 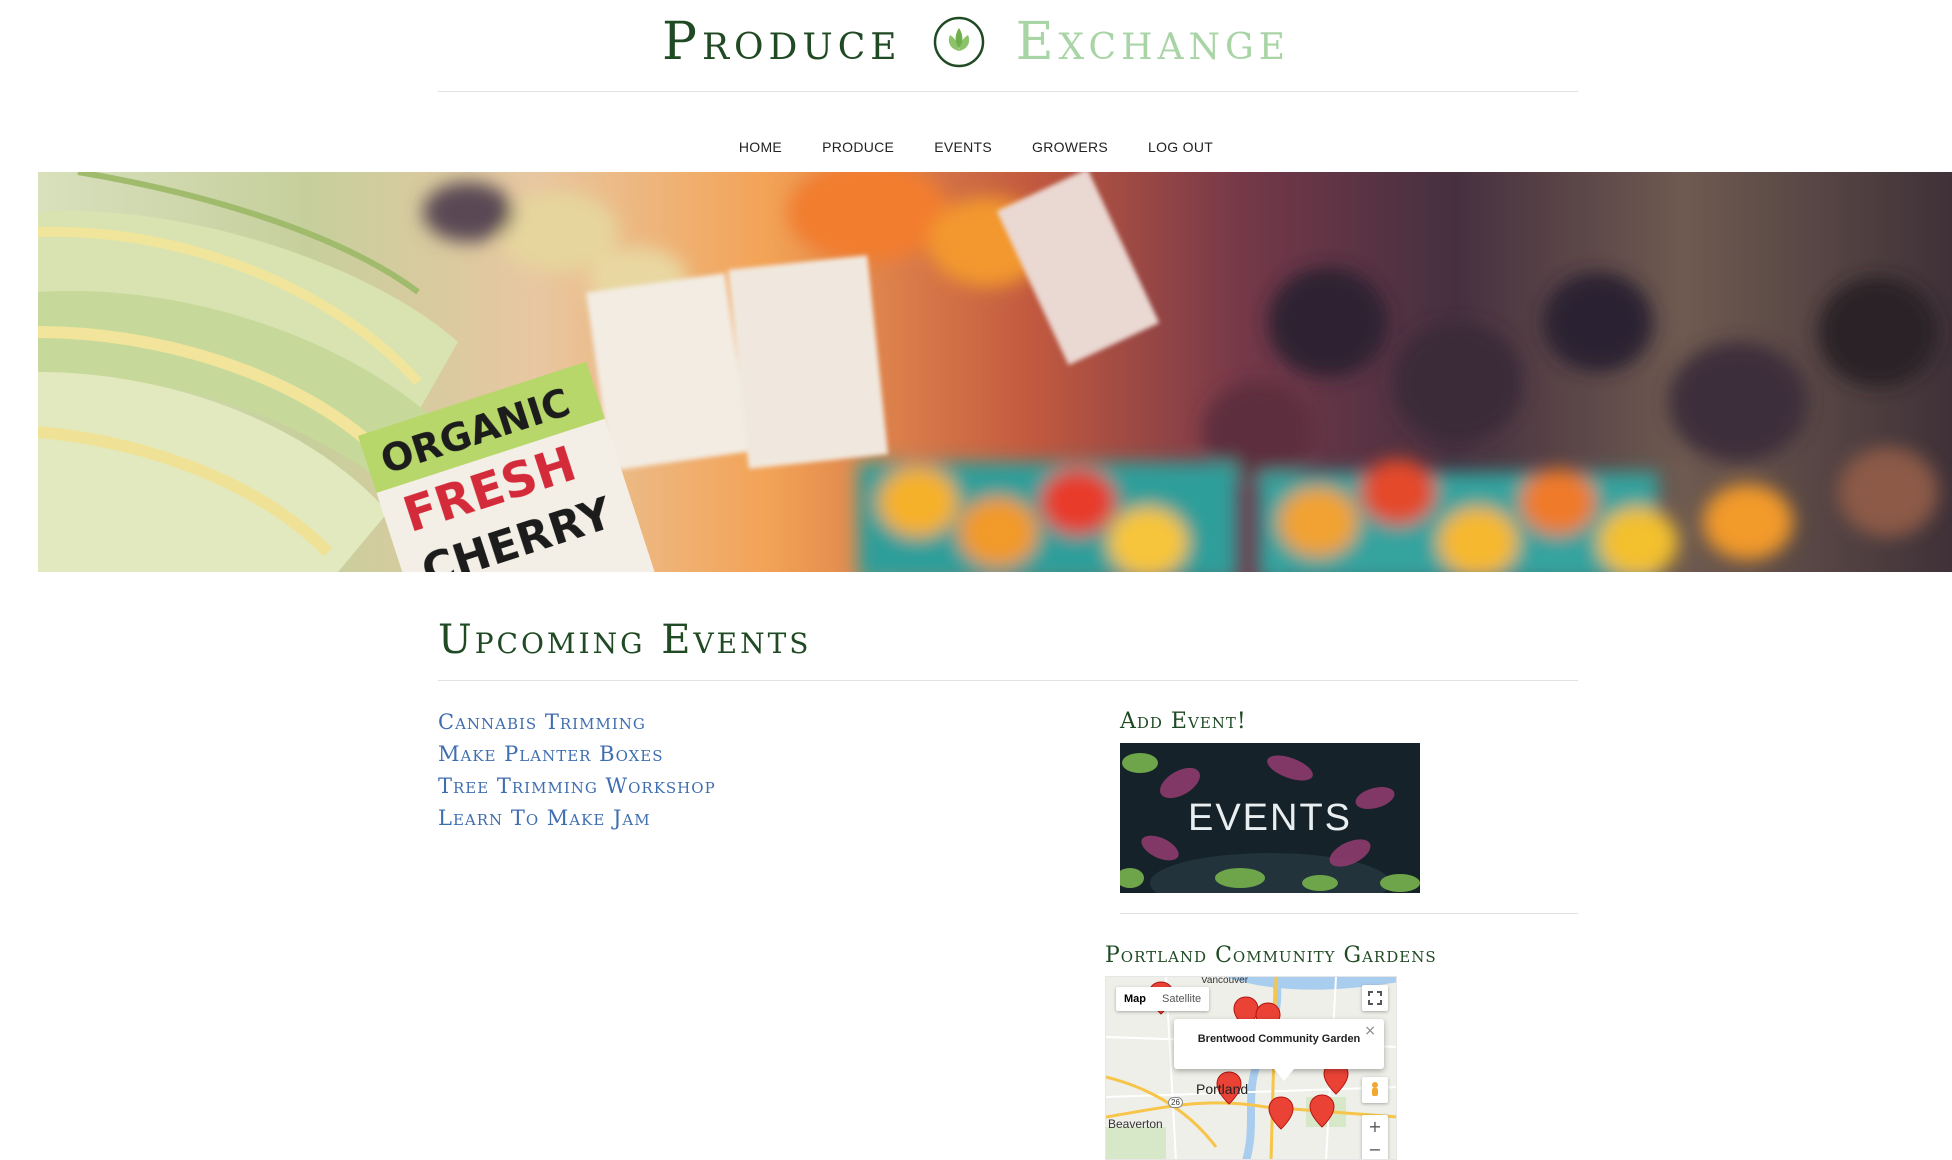 I want to click on nav-home: HOME, so click(x=760, y=147).